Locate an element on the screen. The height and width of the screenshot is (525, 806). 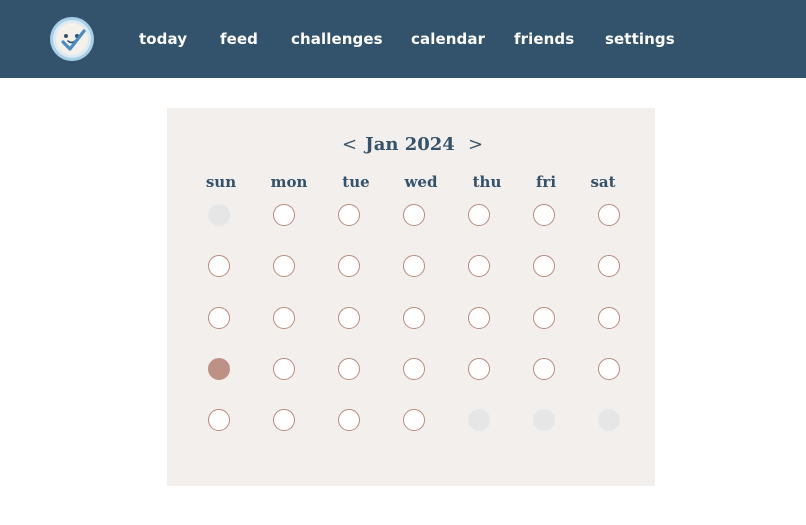
nav-link-challenges: challenges is located at coordinates (337, 39).